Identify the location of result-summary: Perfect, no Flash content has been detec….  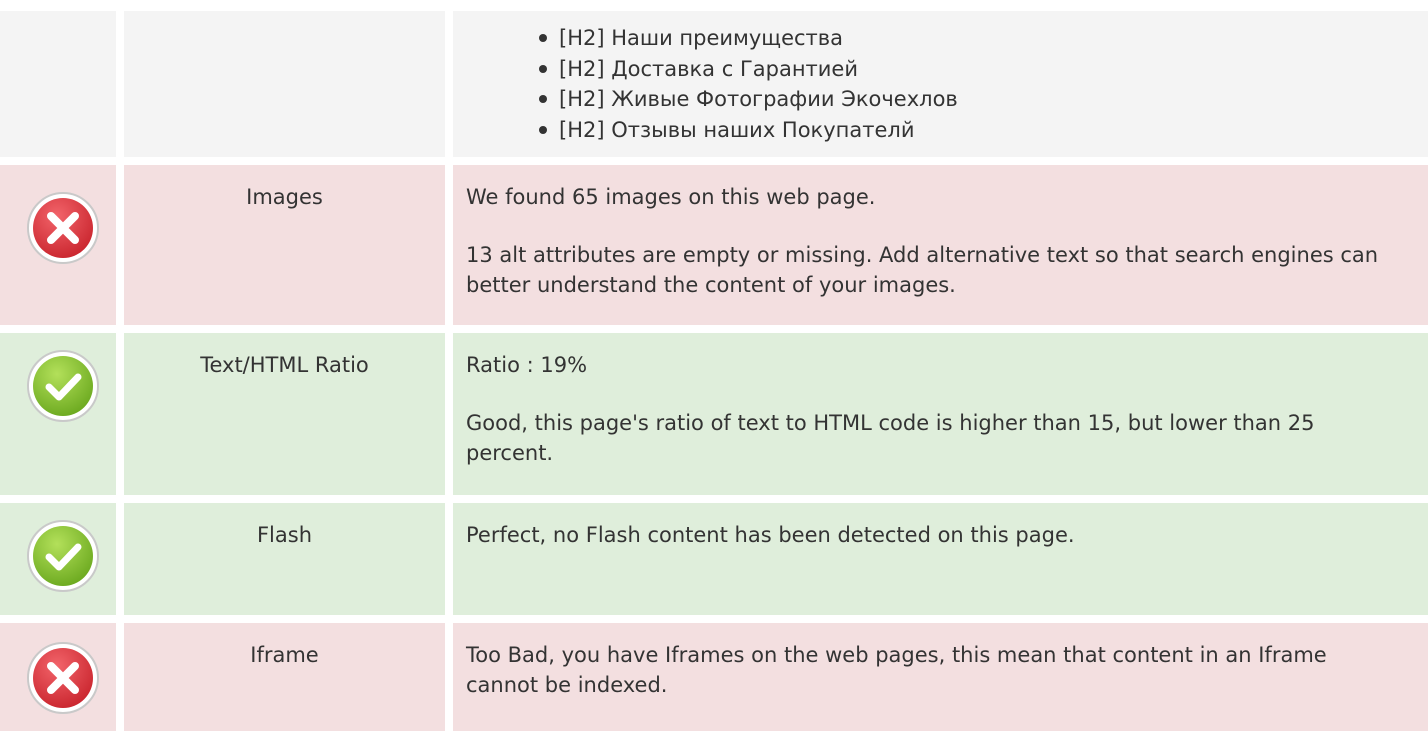
(770, 535).